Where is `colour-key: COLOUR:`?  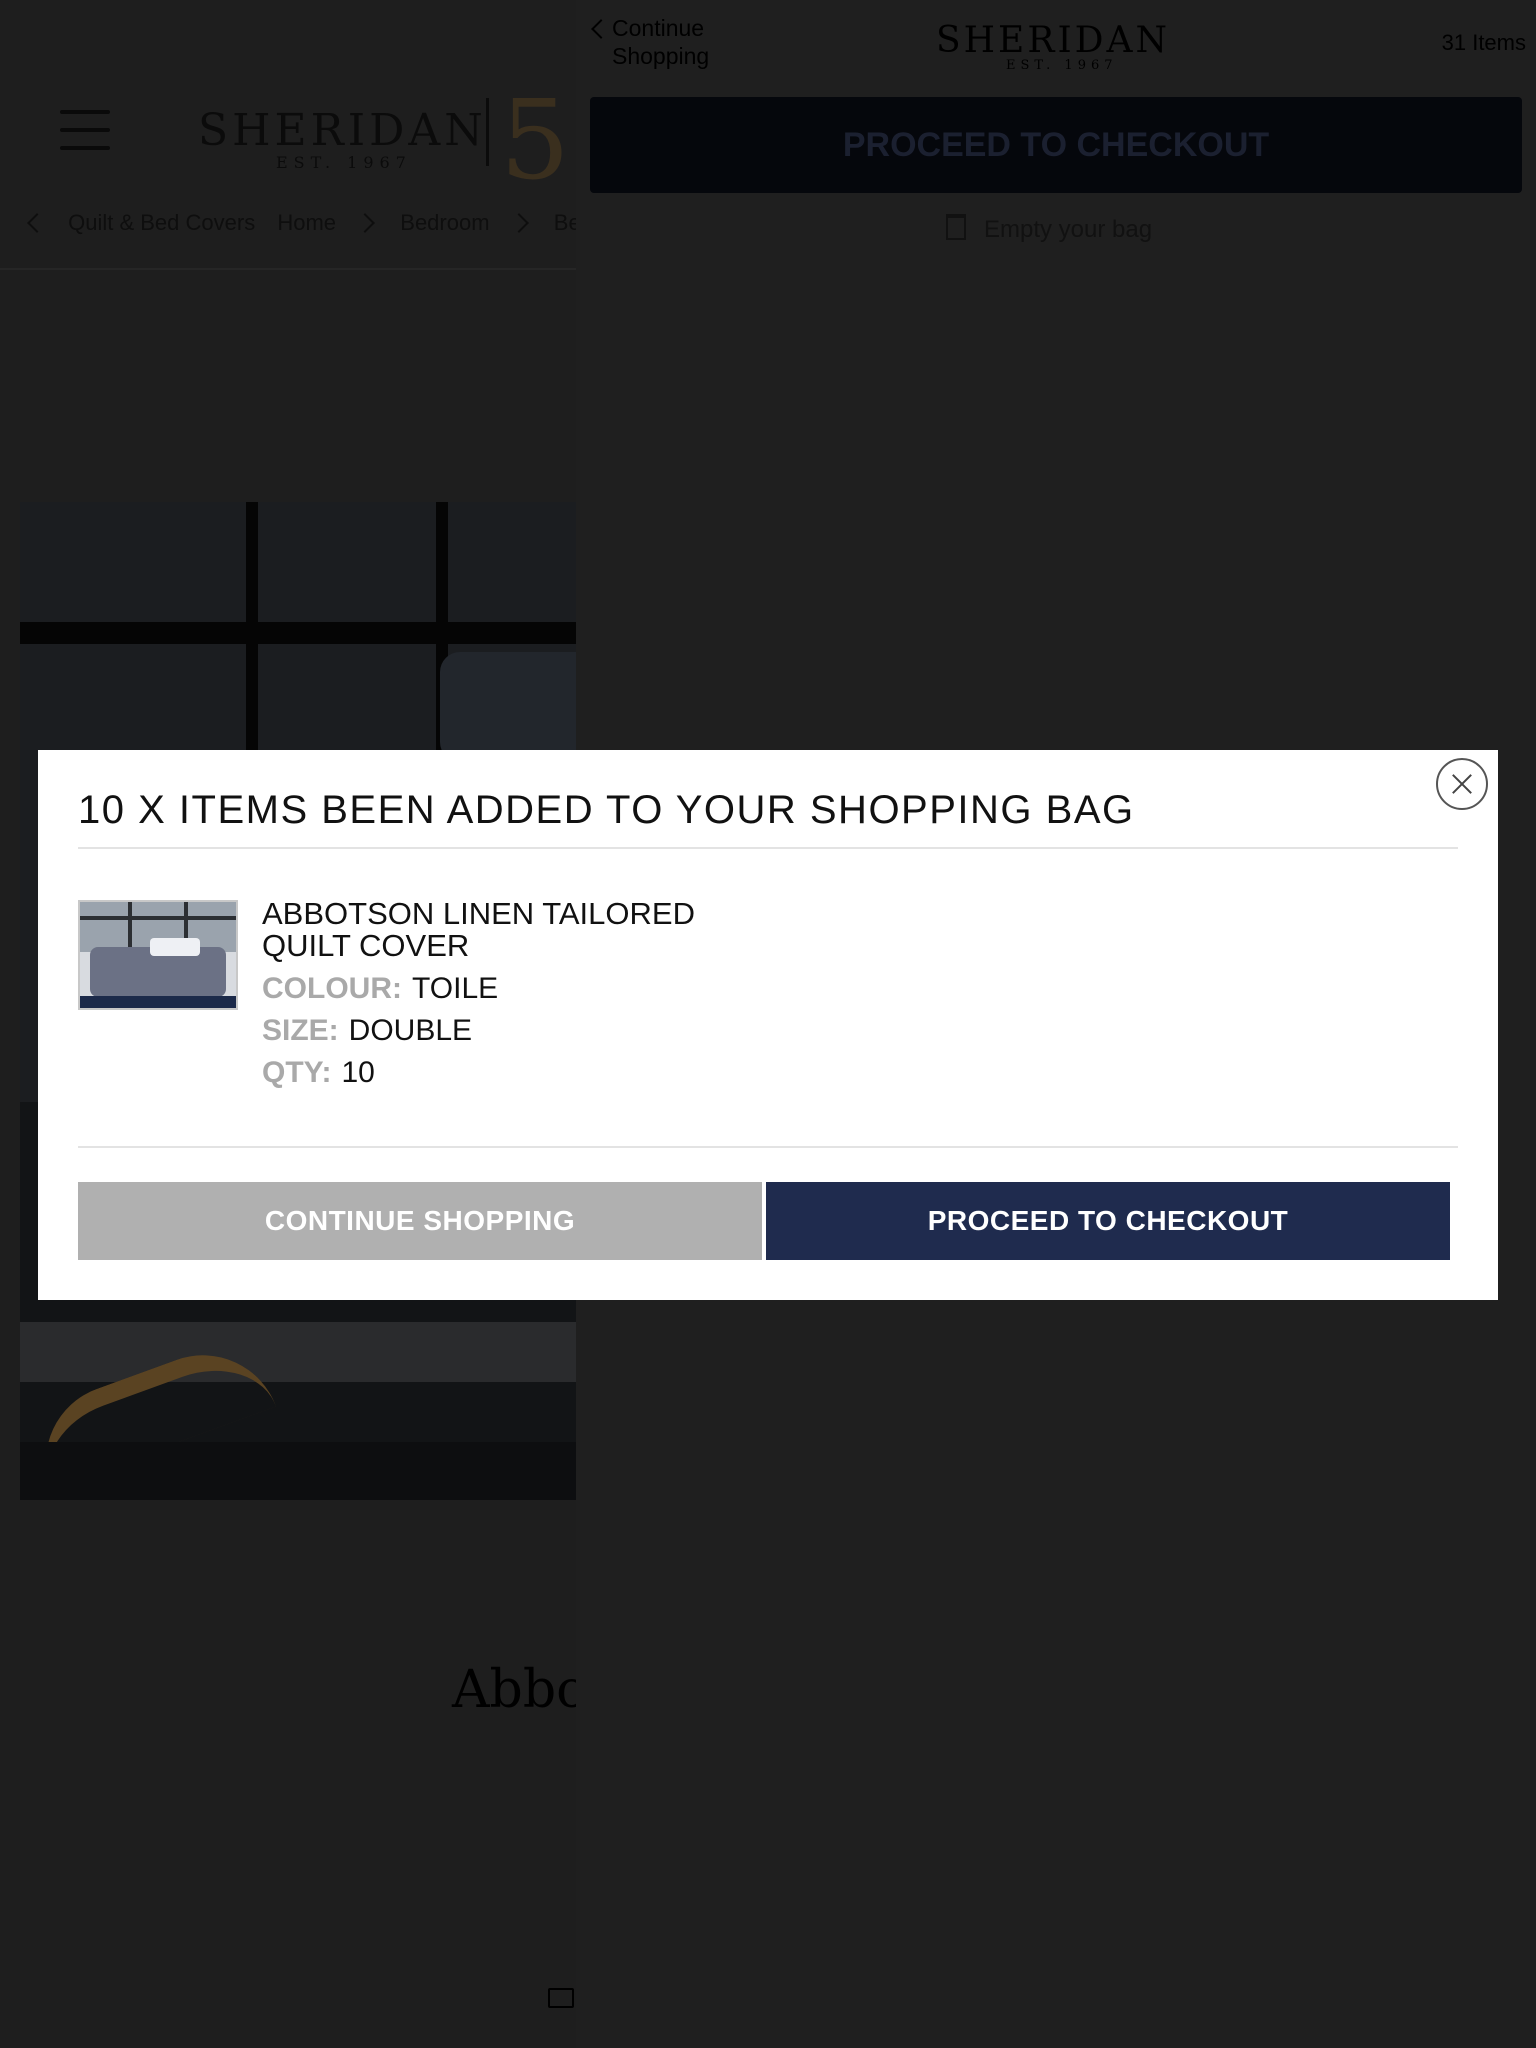
colour-key: COLOUR: is located at coordinates (332, 988).